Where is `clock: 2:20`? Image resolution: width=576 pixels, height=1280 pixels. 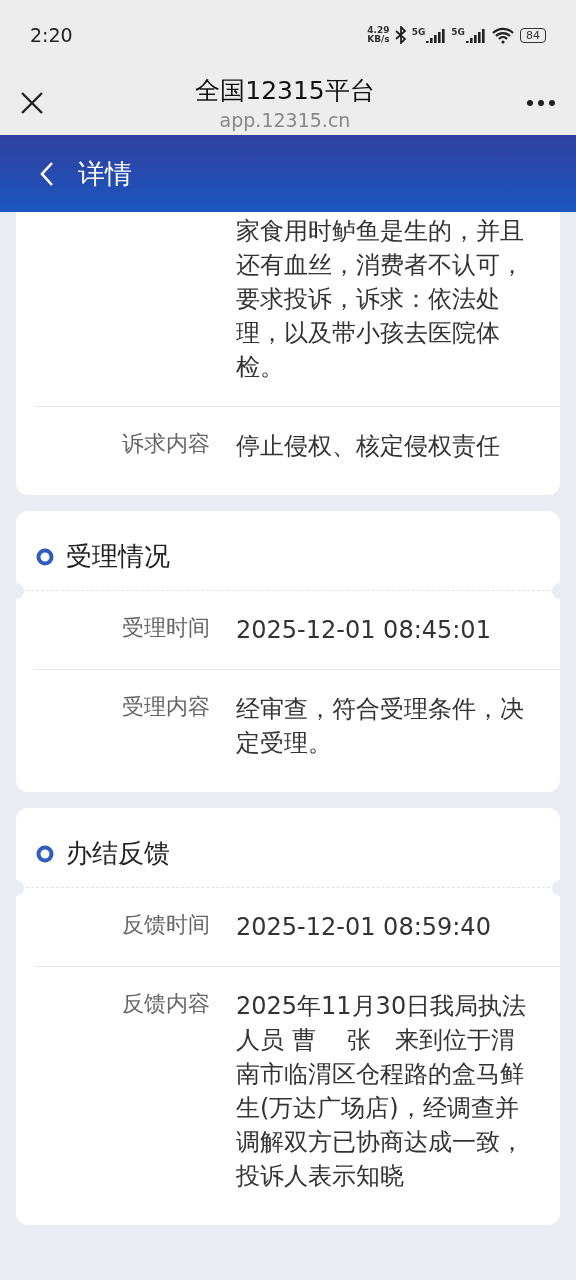 clock: 2:20 is located at coordinates (51, 35).